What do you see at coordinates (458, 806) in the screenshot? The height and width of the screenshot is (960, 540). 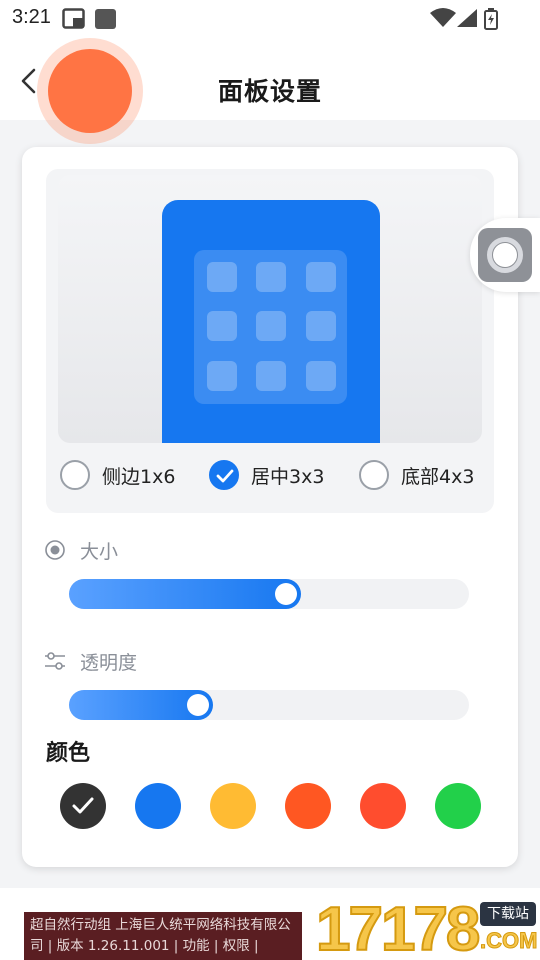 I see `color-swatch-green` at bounding box center [458, 806].